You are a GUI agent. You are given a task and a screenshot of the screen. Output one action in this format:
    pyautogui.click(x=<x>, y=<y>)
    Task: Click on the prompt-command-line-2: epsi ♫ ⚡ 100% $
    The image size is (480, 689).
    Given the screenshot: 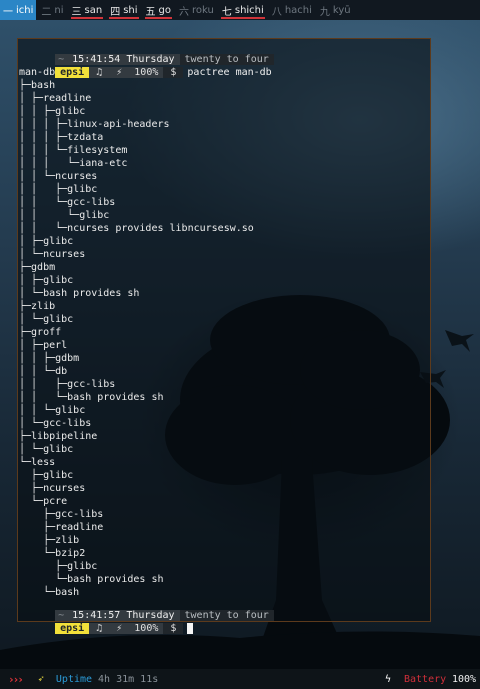 What is the action you would take?
    pyautogui.click(x=106, y=621)
    